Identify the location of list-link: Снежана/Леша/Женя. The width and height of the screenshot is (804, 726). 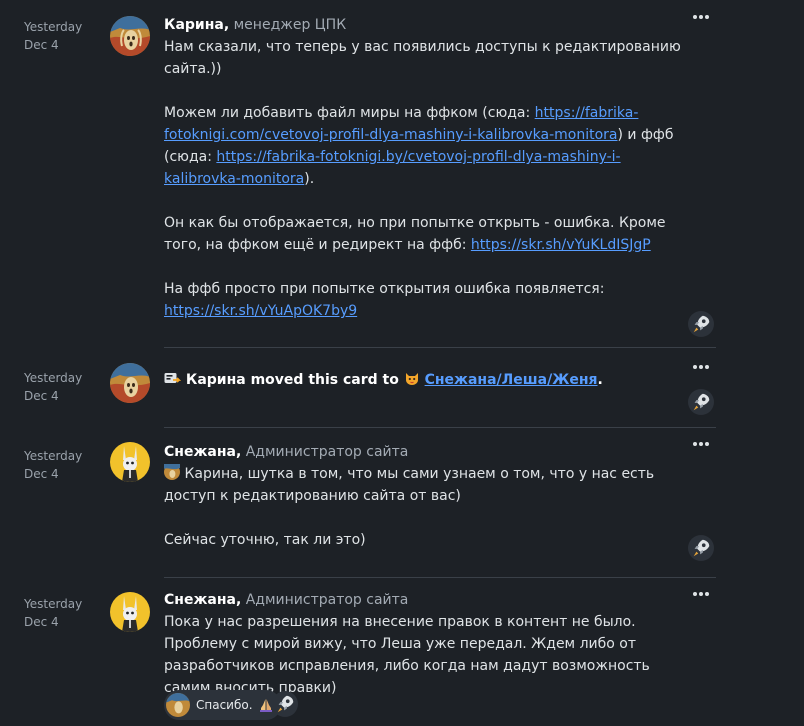
(511, 380).